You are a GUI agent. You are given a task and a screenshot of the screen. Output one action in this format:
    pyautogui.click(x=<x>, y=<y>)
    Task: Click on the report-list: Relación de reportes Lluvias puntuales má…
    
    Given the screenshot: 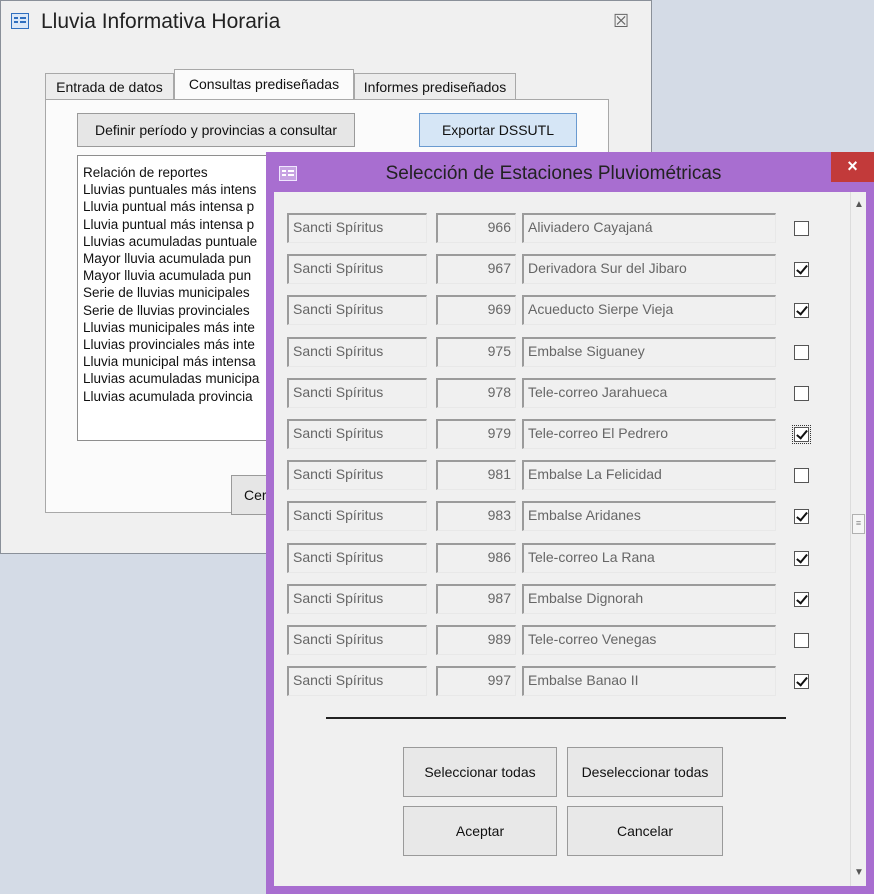 What is the action you would take?
    pyautogui.click(x=177, y=298)
    